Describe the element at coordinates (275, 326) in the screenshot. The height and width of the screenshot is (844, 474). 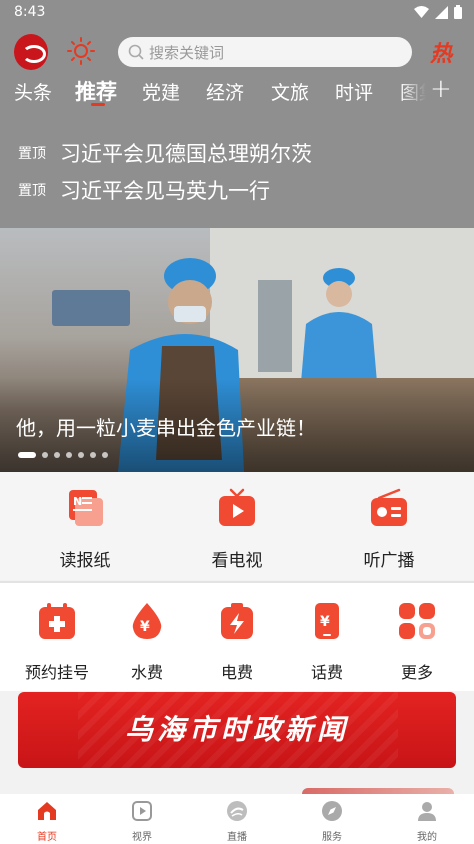
I see `banner-photo-door` at that location.